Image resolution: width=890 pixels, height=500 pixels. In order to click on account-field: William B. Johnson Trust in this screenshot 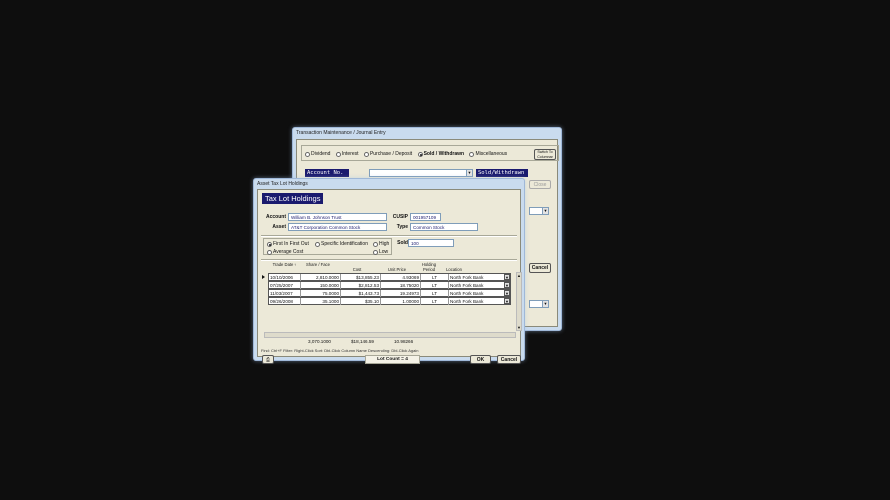, I will do `click(337, 217)`.